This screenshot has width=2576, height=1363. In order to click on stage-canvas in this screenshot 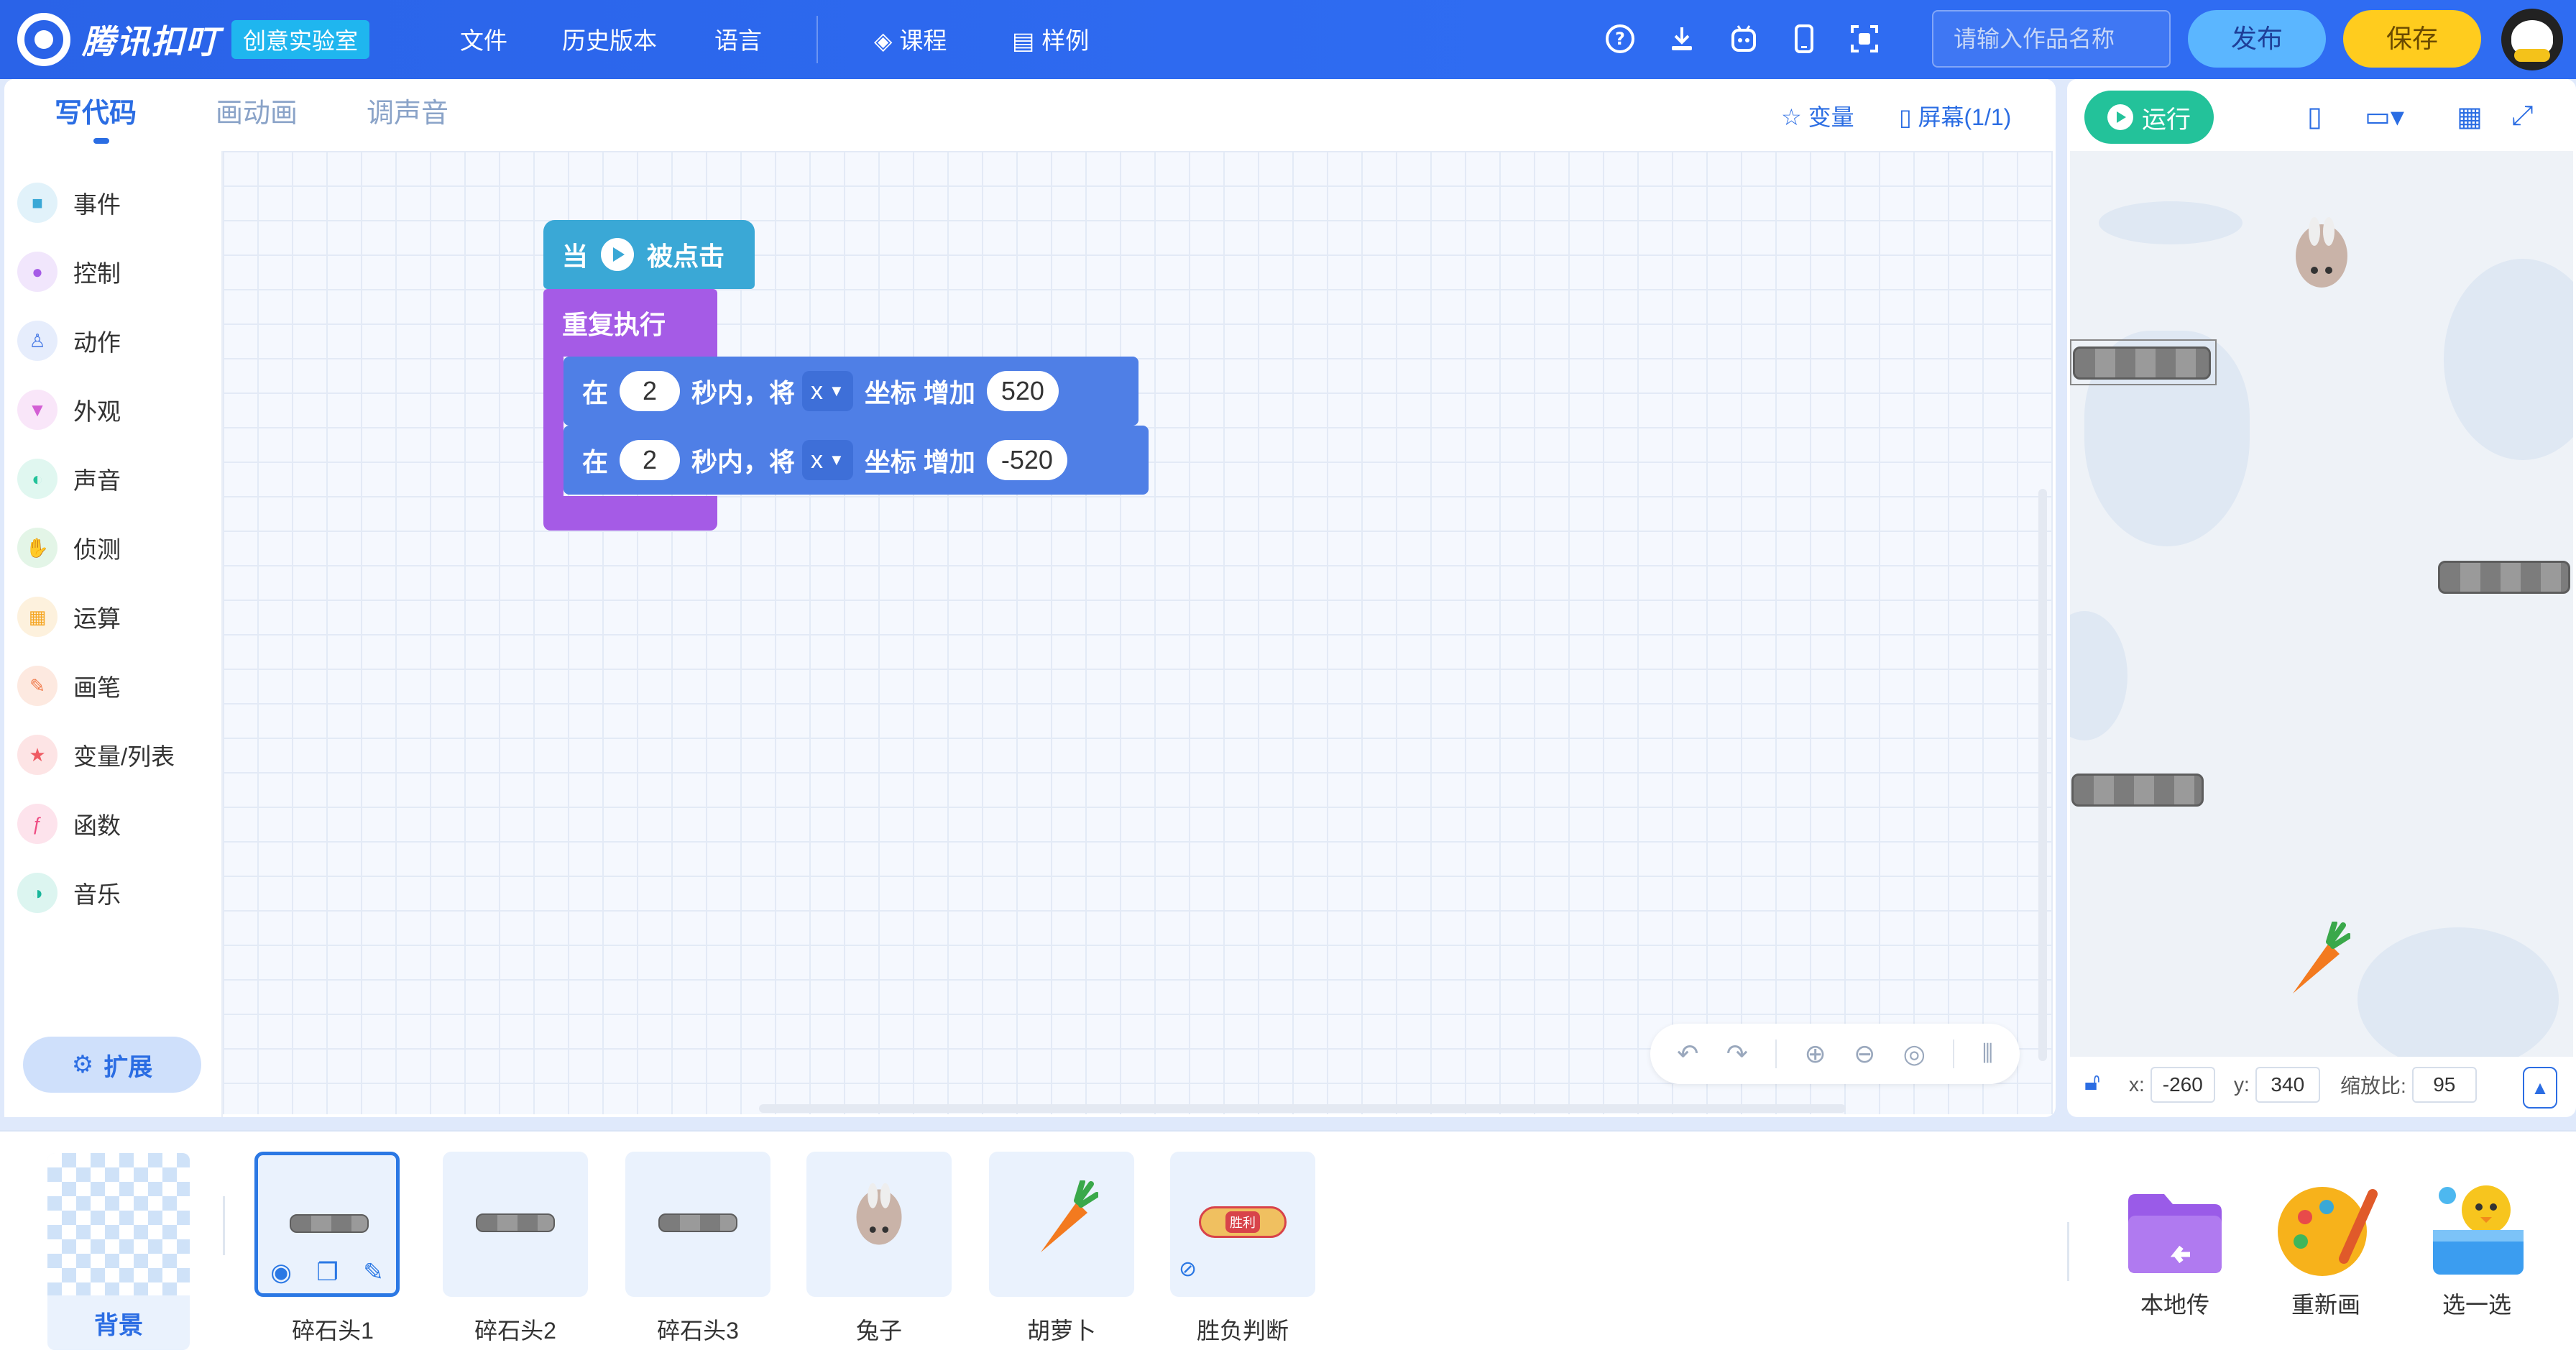, I will do `click(2321, 604)`.